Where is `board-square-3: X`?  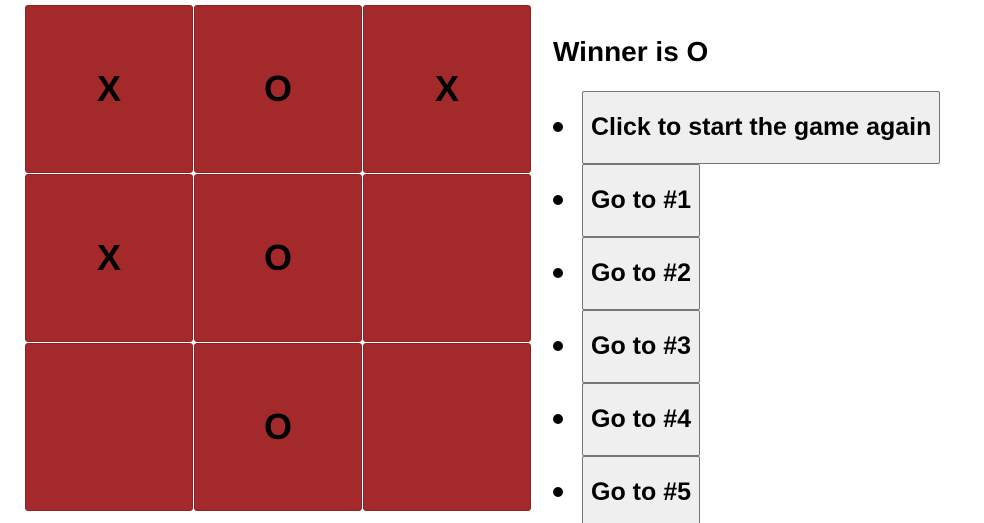 board-square-3: X is located at coordinates (447, 89).